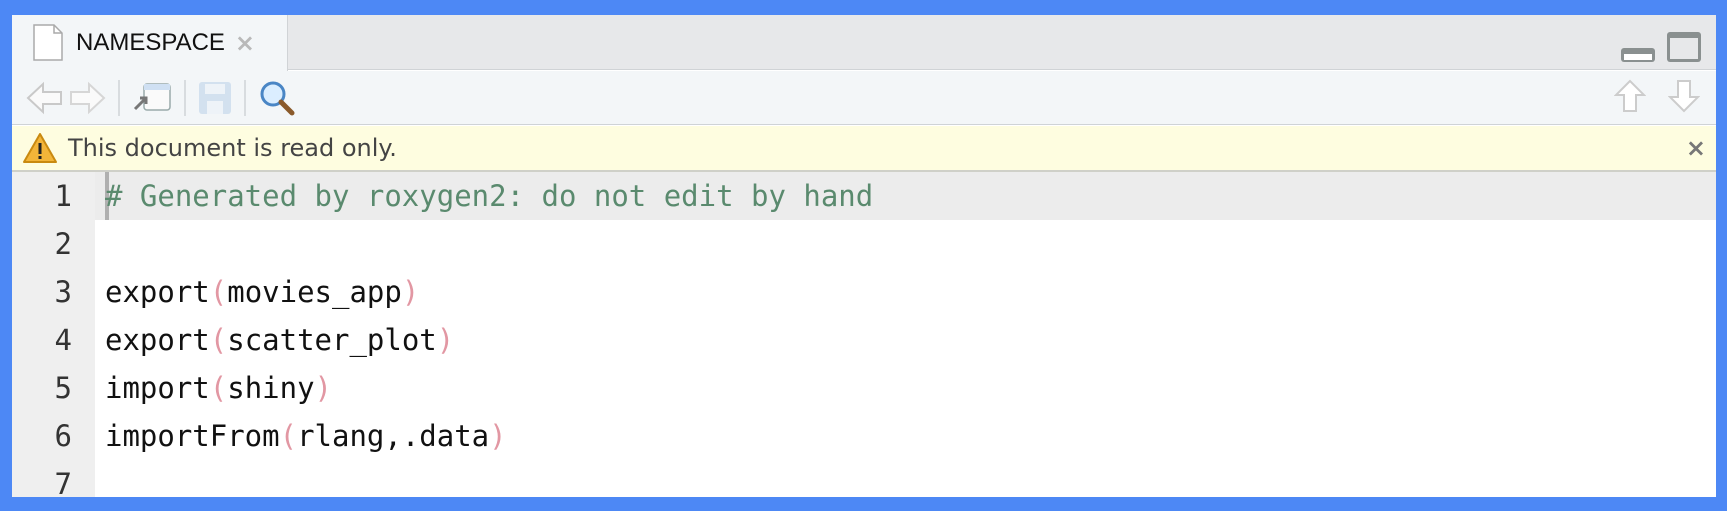 The image size is (1727, 511). Describe the element at coordinates (63, 244) in the screenshot. I see `line-number: 2` at that location.